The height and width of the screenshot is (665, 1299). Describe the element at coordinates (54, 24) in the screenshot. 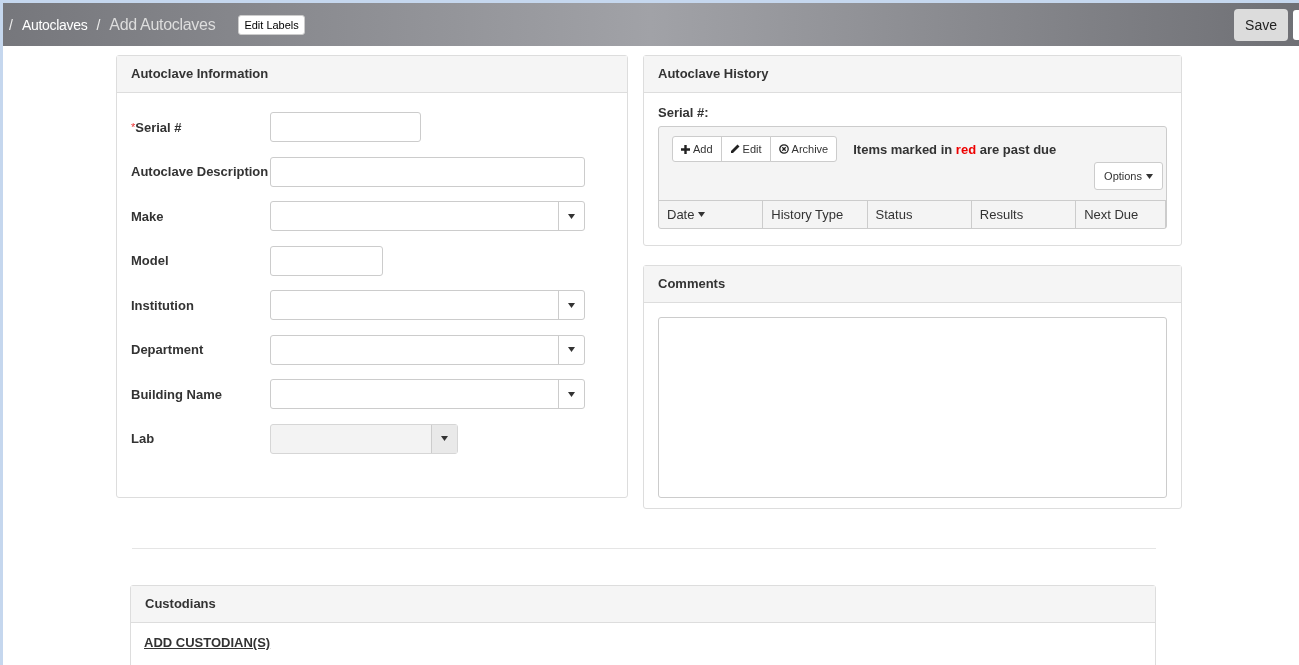

I see `breadcrumb-link: Autoclaves` at that location.